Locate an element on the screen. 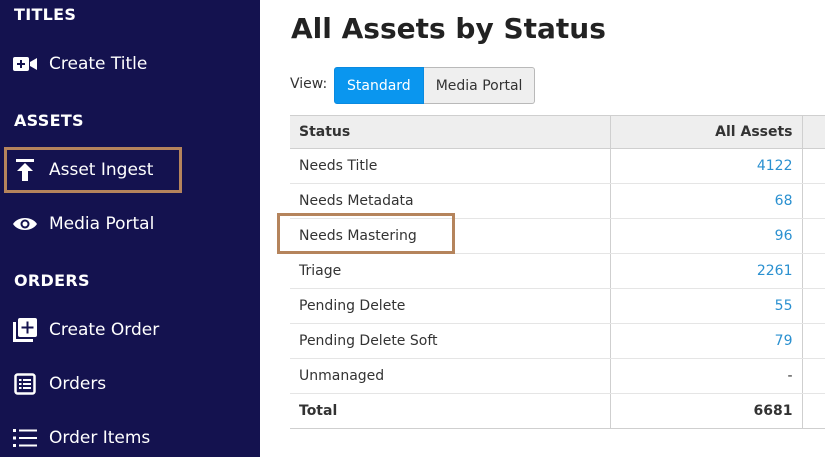 This screenshot has height=457, width=825. sidebar-item-orders: Orders is located at coordinates (59, 384).